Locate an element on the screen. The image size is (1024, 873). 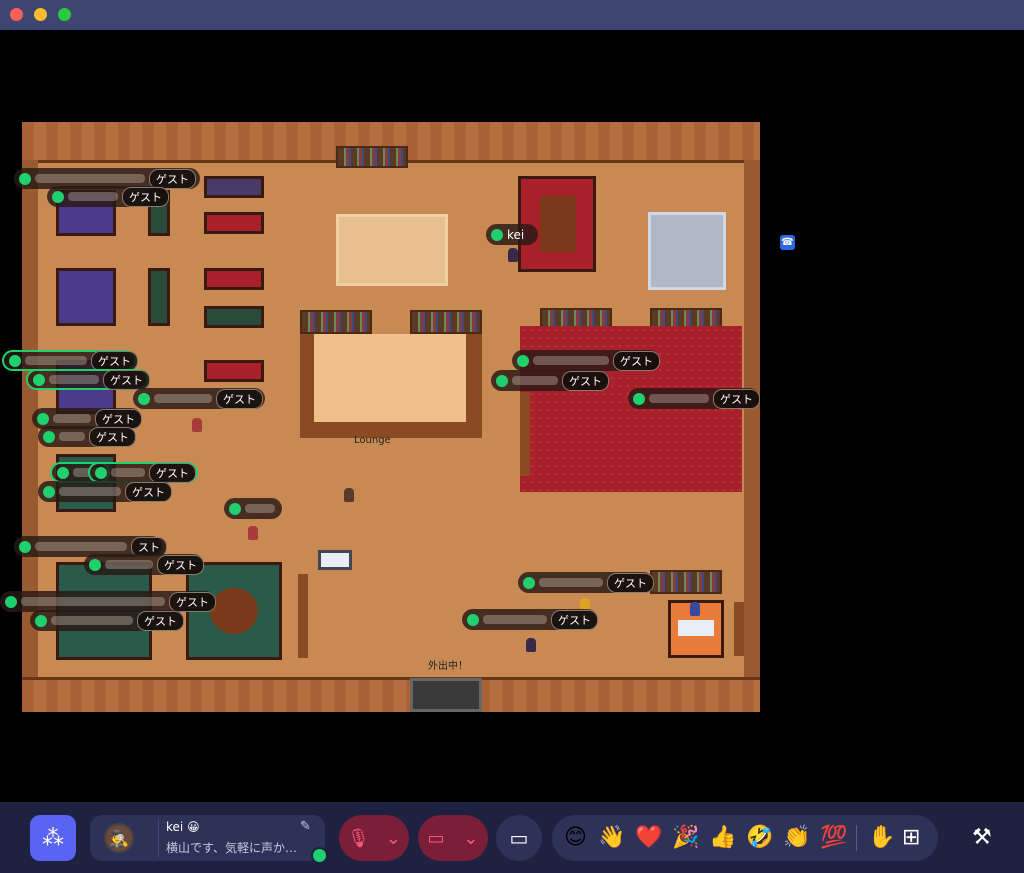
away-sign: 外出中！ is located at coordinates (448, 666).